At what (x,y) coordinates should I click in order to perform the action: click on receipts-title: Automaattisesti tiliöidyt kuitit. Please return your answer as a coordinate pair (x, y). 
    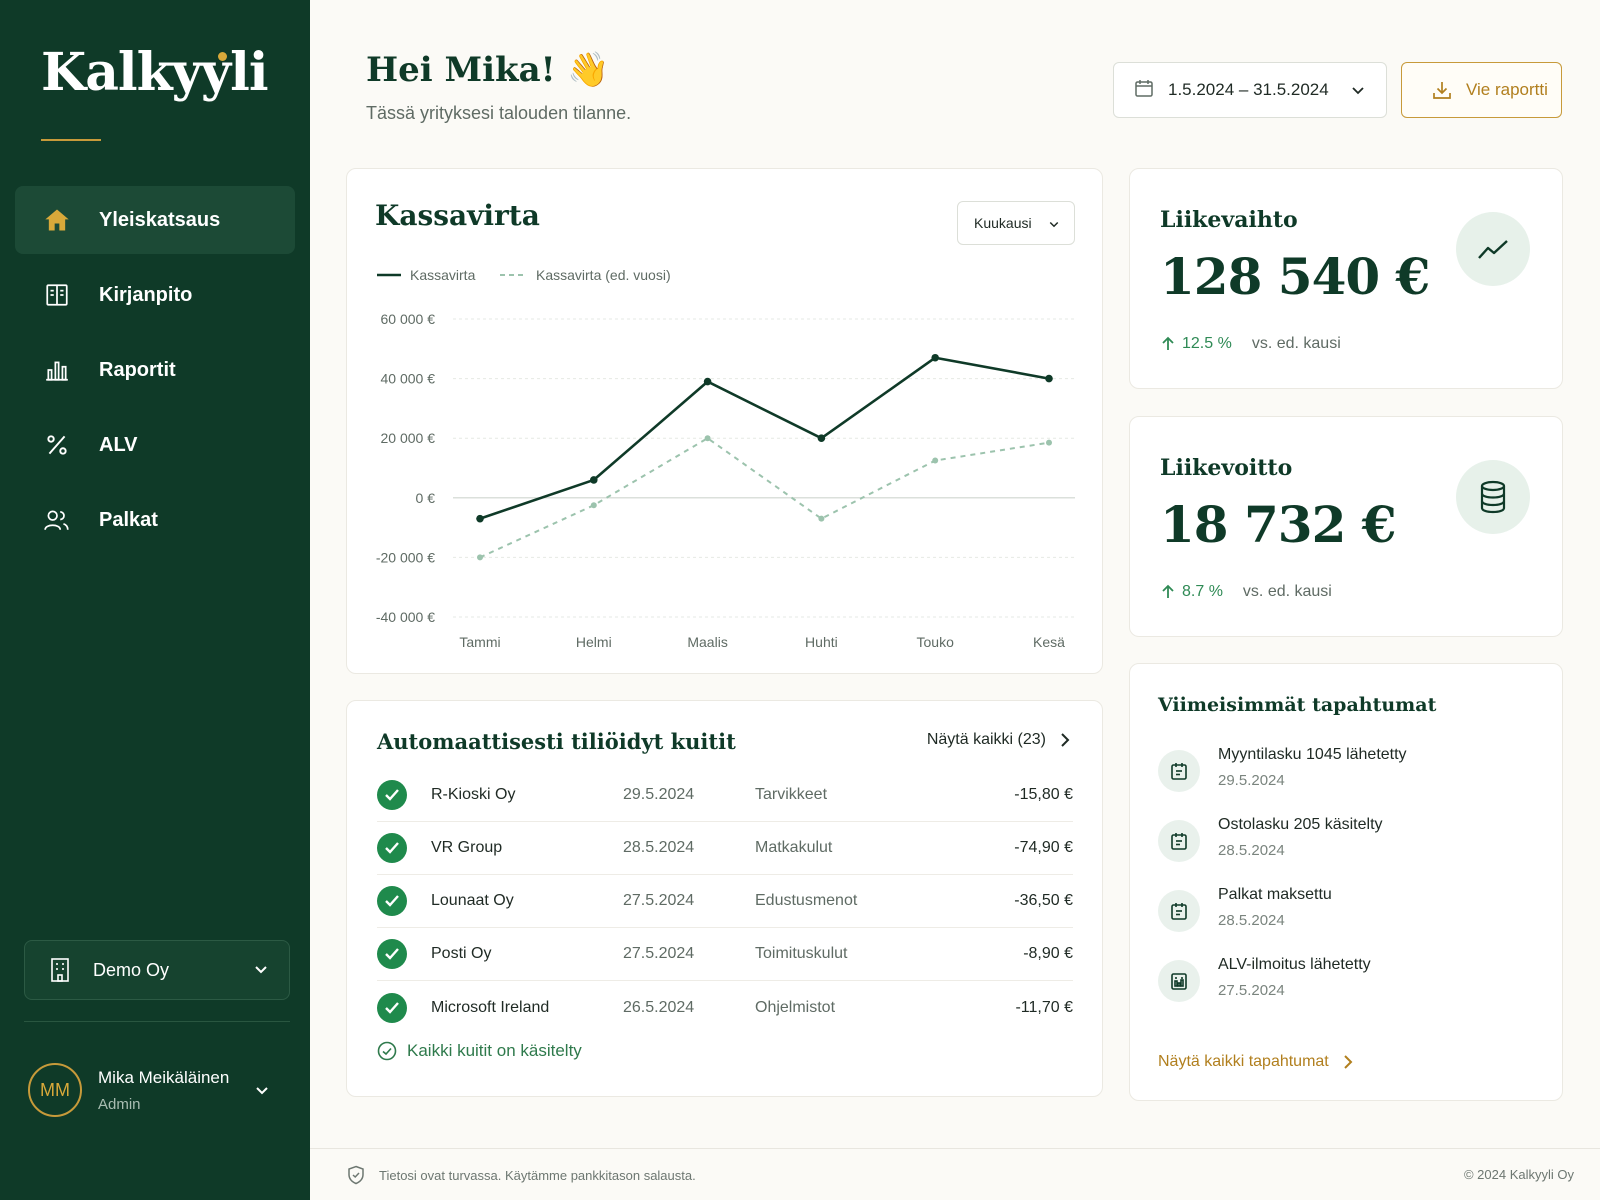
    Looking at the image, I should click on (556, 741).